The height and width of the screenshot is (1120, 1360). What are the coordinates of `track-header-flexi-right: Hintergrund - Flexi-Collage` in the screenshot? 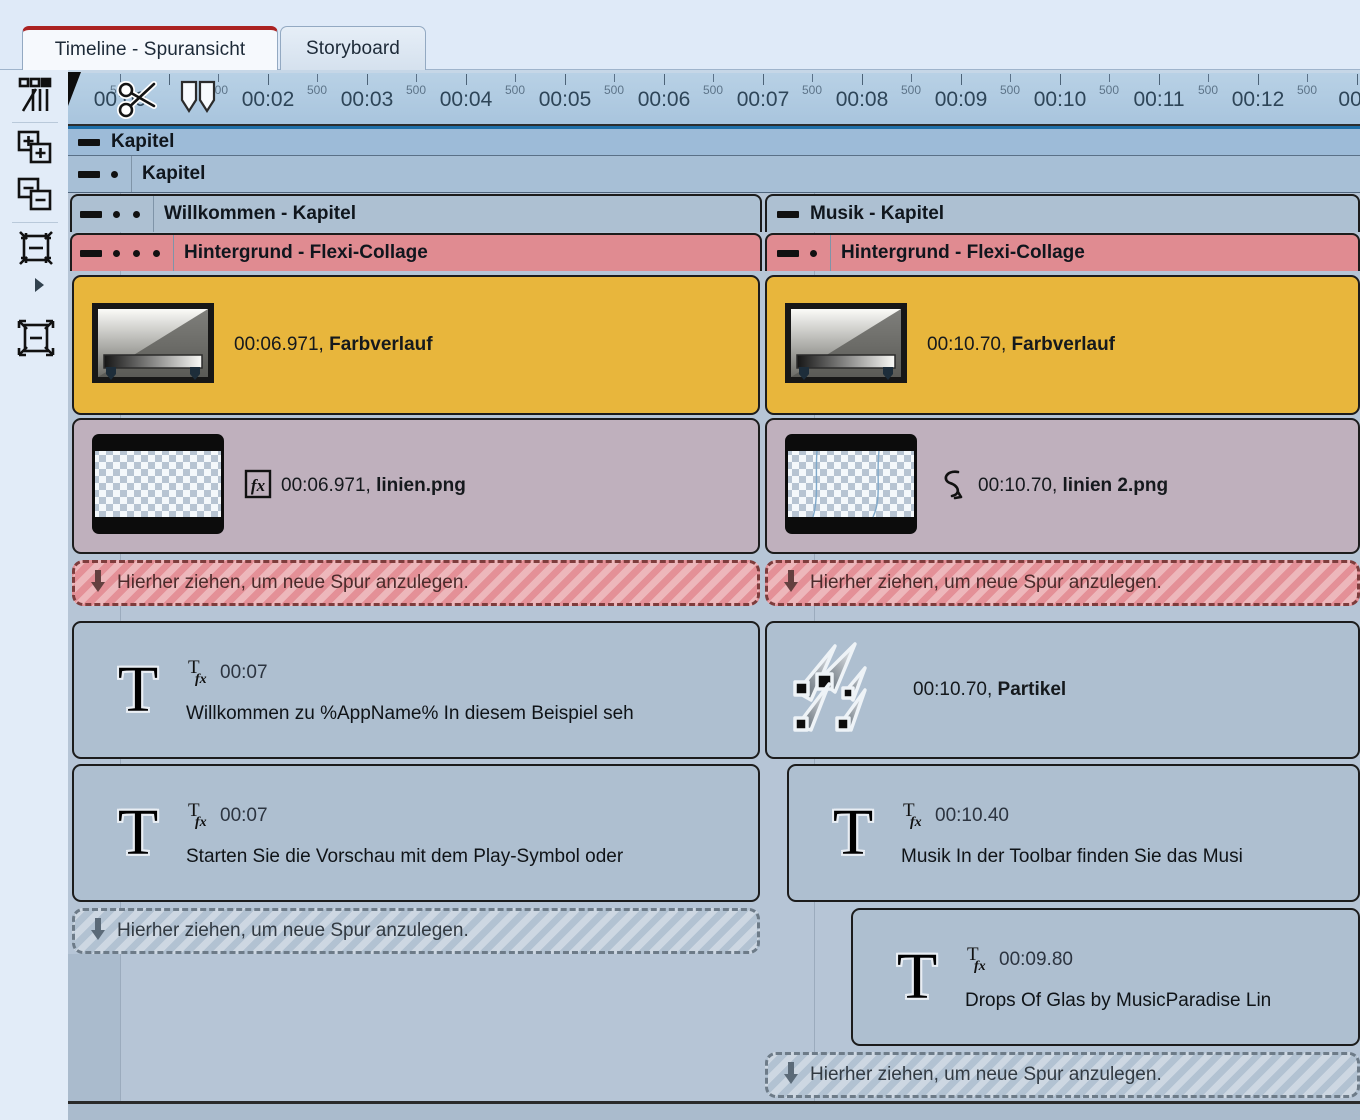 It's located at (1062, 252).